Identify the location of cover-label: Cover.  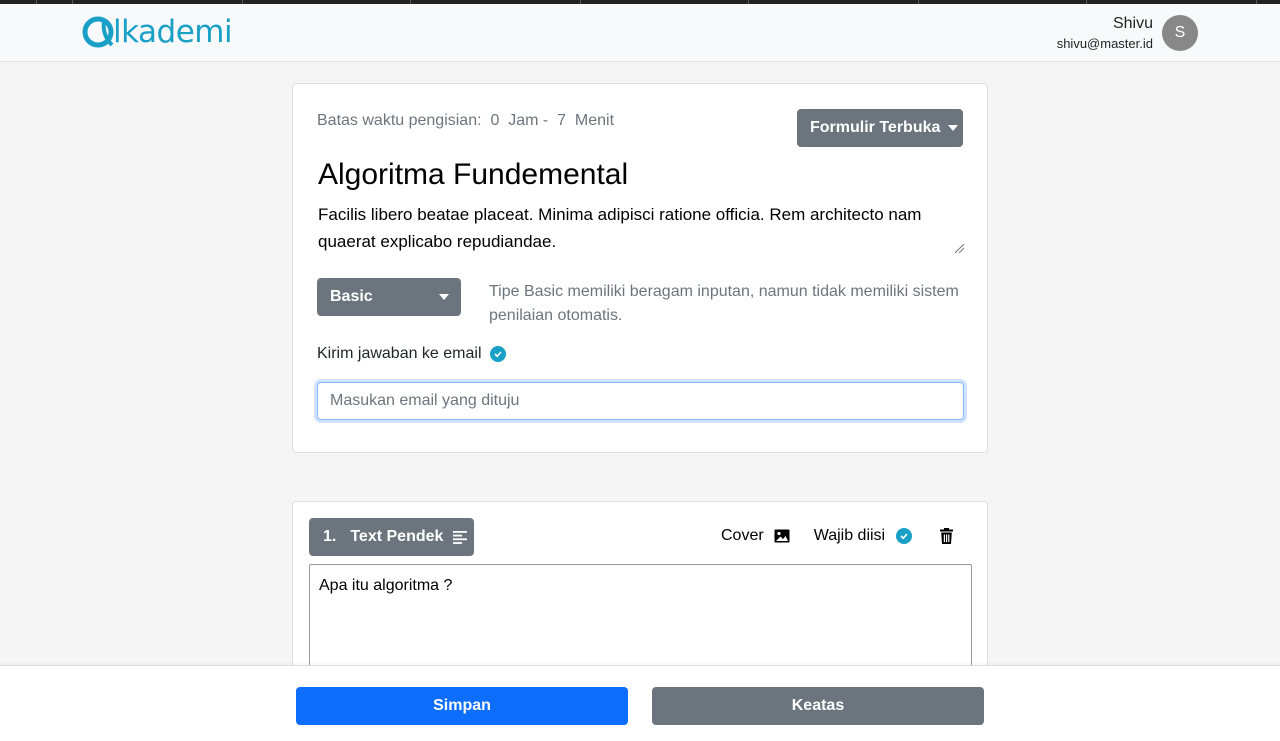
(742, 535).